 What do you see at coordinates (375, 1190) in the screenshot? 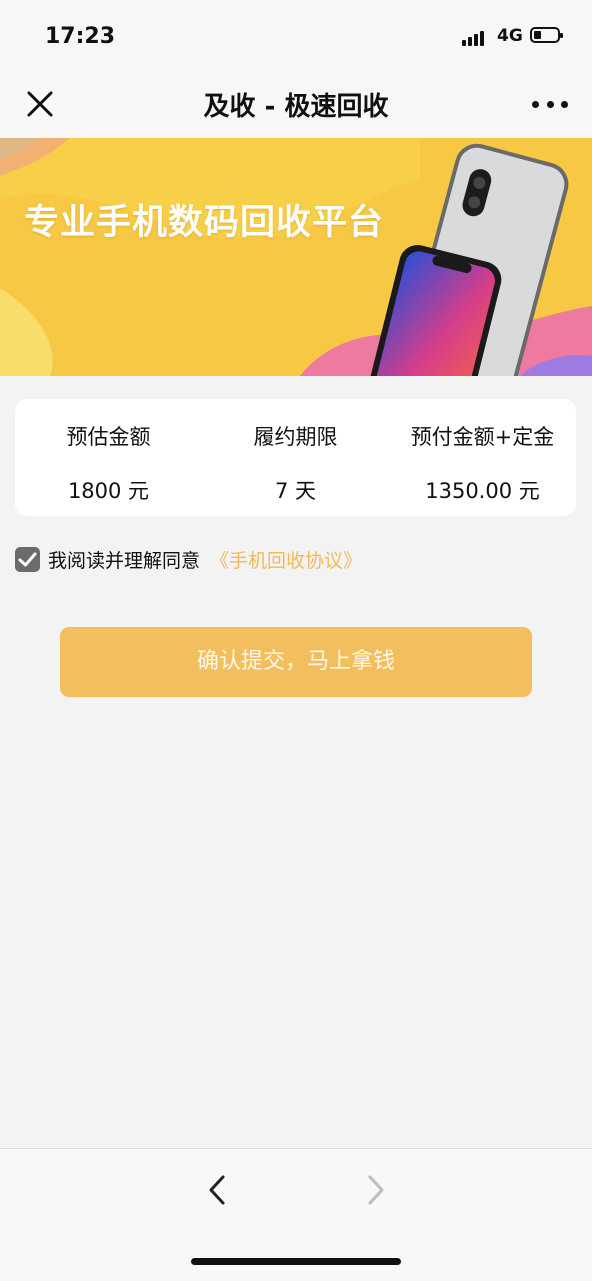
I see `chevron-right-icon` at bounding box center [375, 1190].